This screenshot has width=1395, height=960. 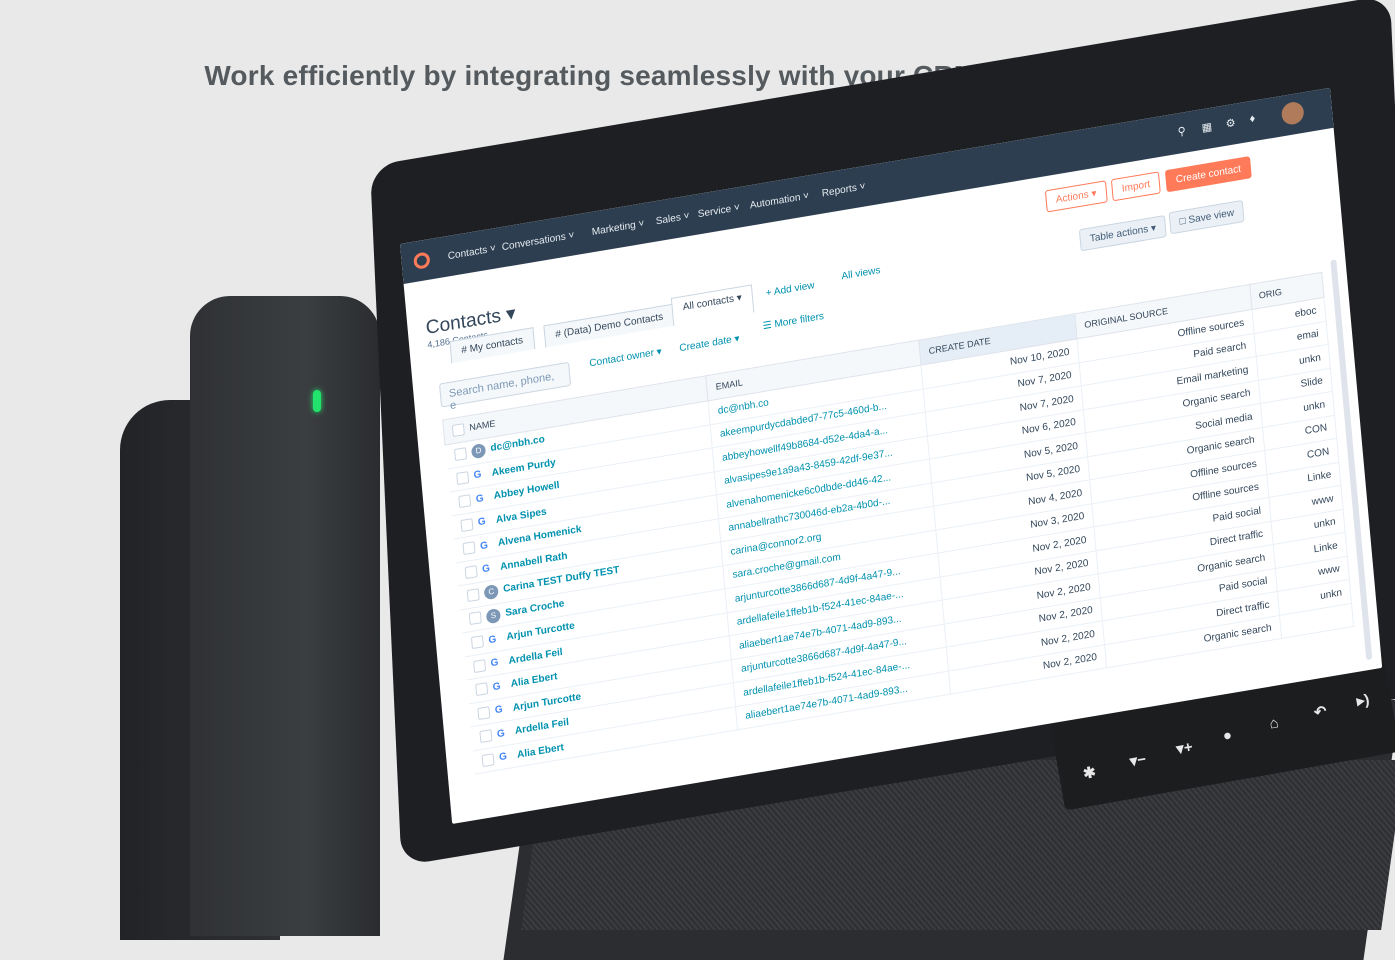 What do you see at coordinates (1076, 196) in the screenshot?
I see `actions-button: Actions ▾` at bounding box center [1076, 196].